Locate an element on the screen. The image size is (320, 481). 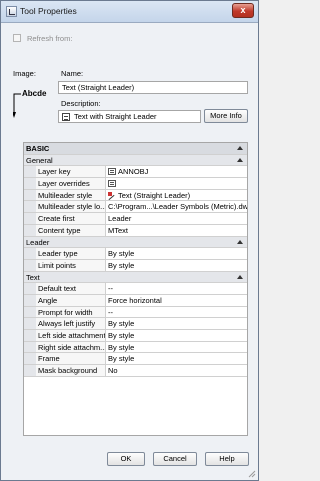
grid-category-general: General is located at coordinates (135, 160).